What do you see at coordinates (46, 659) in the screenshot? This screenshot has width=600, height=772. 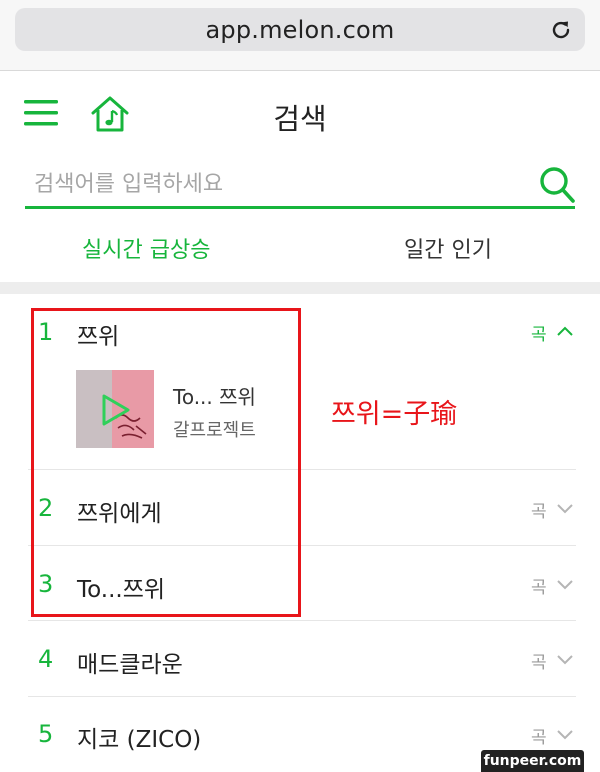 I see `rank-number: 4` at bounding box center [46, 659].